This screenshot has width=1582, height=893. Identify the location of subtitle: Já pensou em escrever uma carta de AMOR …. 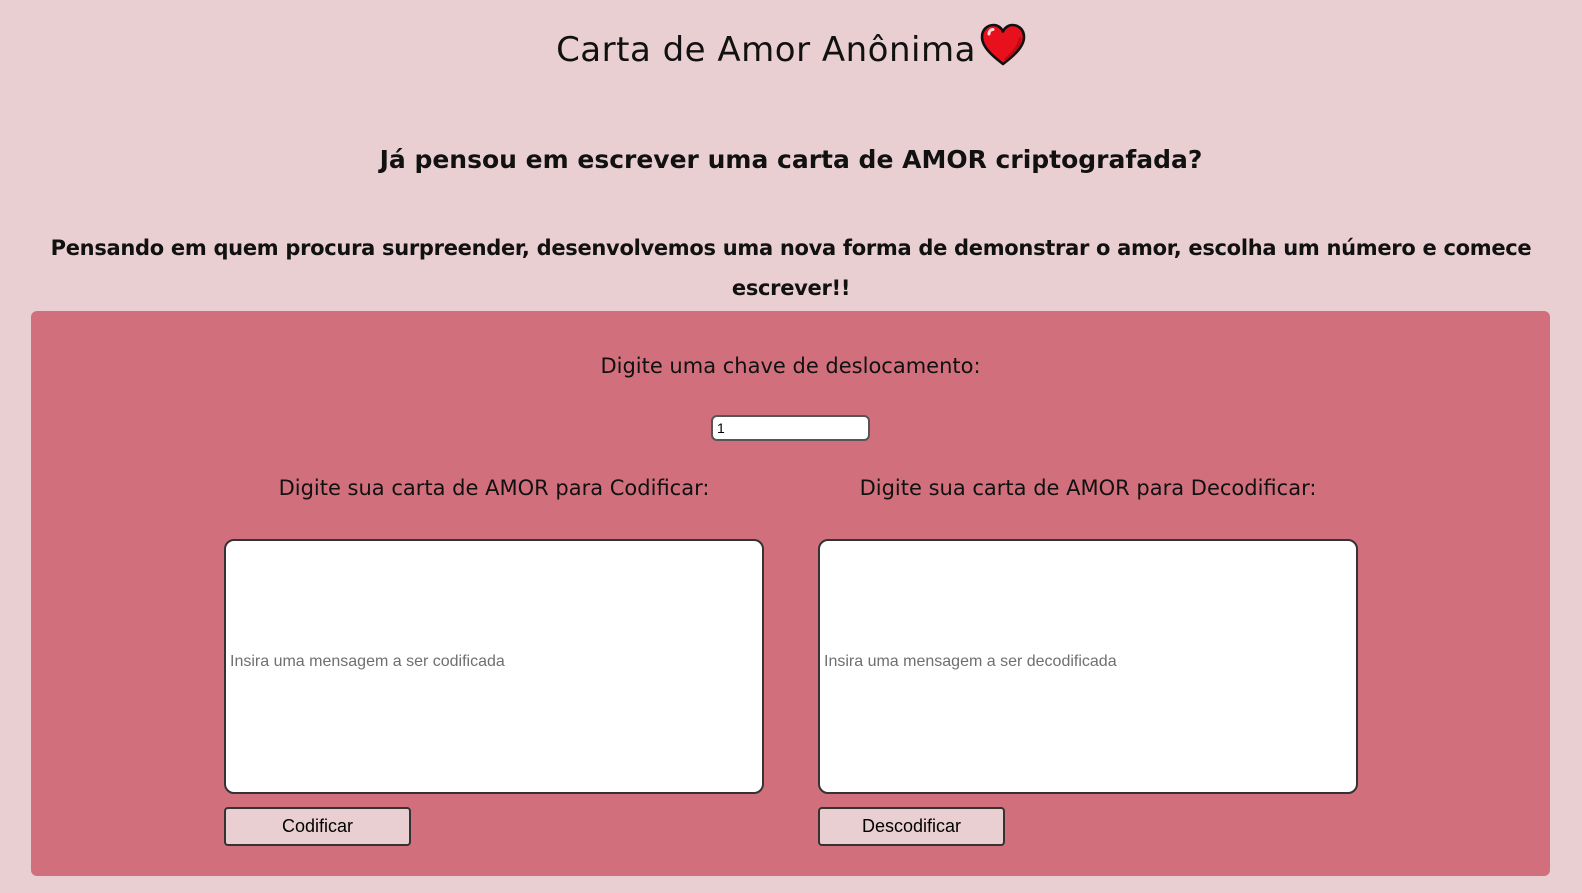
(791, 159).